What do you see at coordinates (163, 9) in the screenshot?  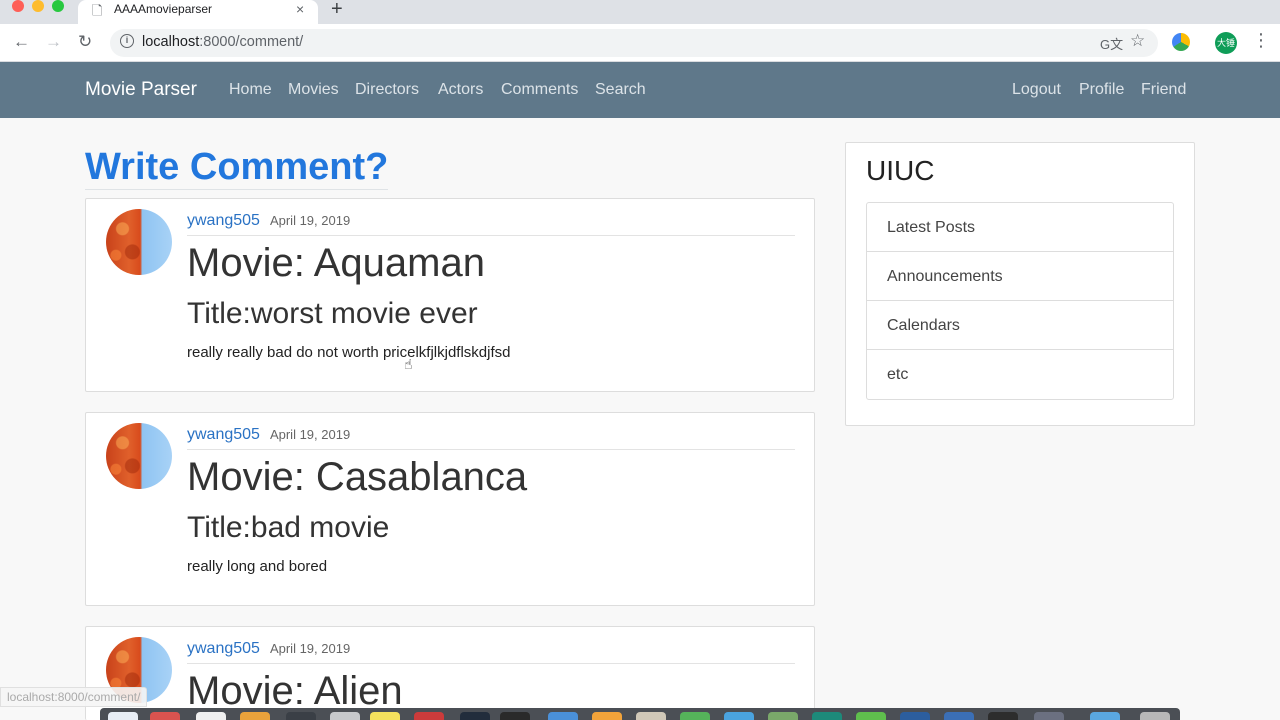 I see `tab-title: AAAAmovieparser` at bounding box center [163, 9].